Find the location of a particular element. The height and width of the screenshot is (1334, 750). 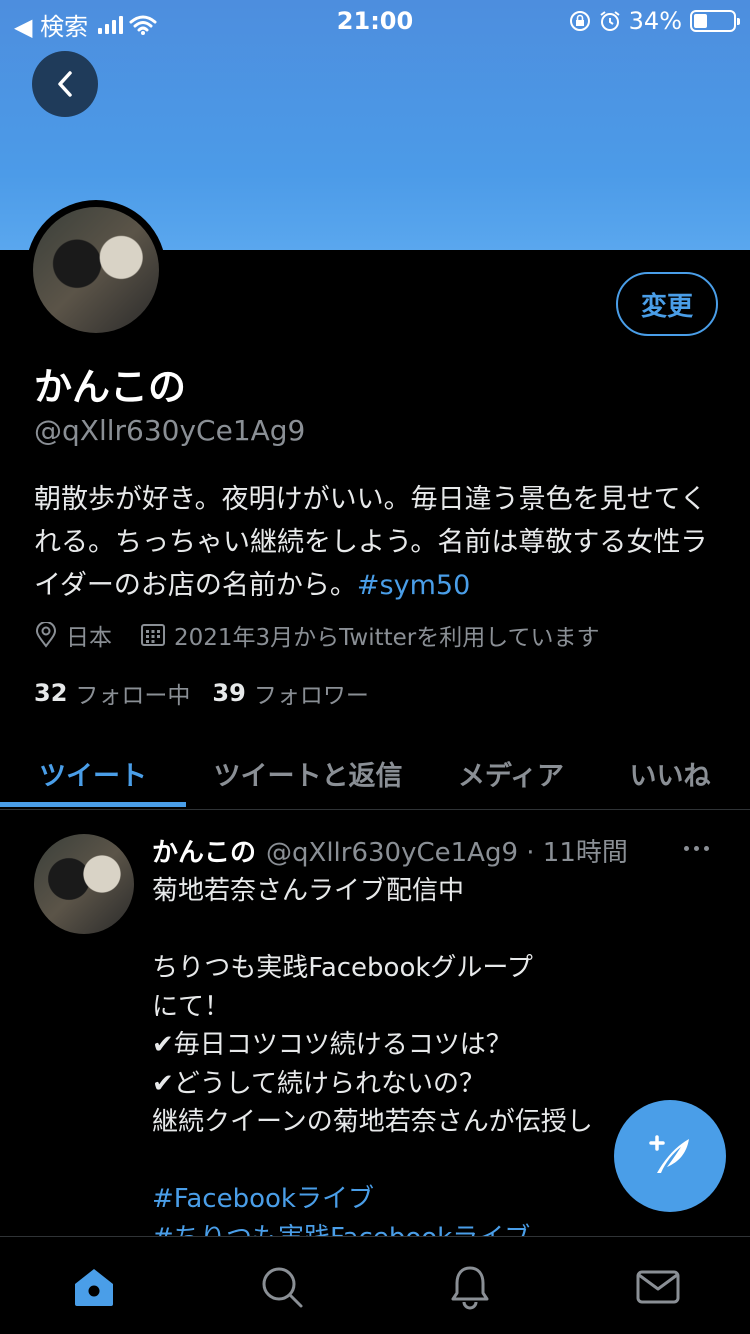

follow-stats: 32 フォロー中 39 フォロワー is located at coordinates (201, 693).